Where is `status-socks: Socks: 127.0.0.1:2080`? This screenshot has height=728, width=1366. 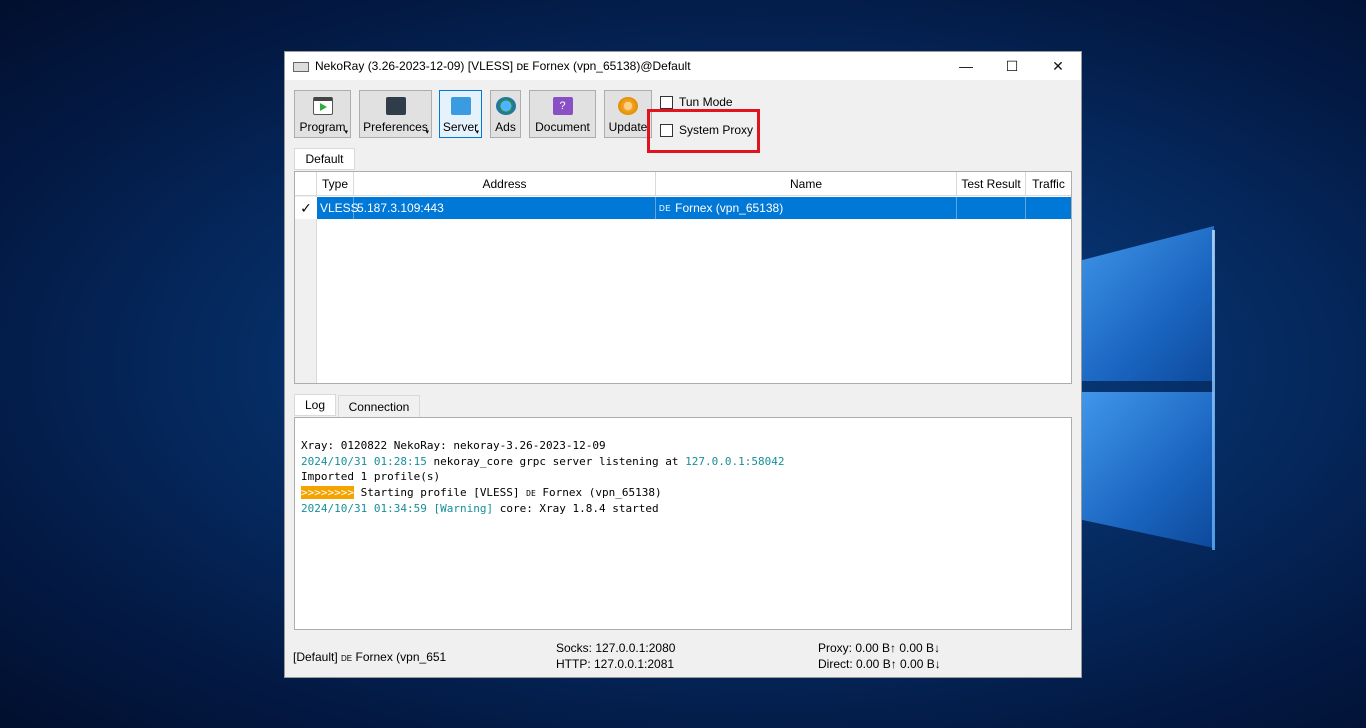
status-socks: Socks: 127.0.0.1:2080 is located at coordinates (616, 648).